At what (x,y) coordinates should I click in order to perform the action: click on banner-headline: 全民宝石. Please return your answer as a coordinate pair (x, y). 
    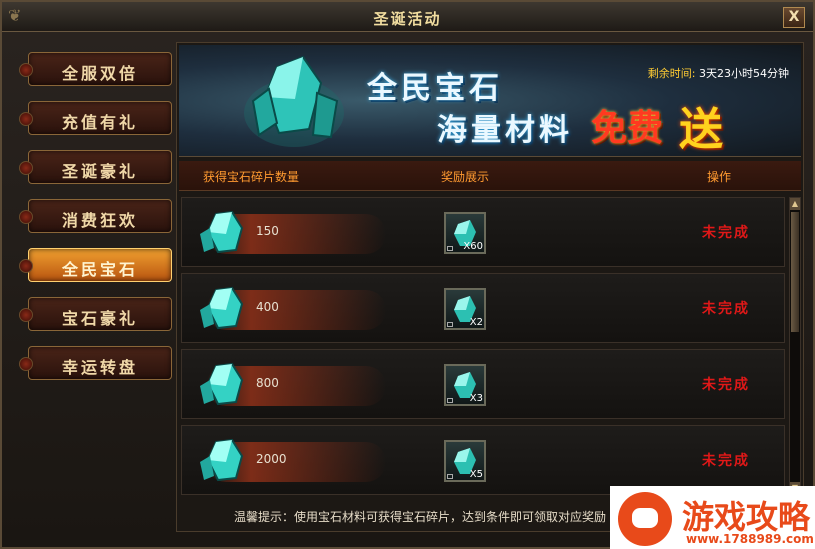
    Looking at the image, I should click on (435, 88).